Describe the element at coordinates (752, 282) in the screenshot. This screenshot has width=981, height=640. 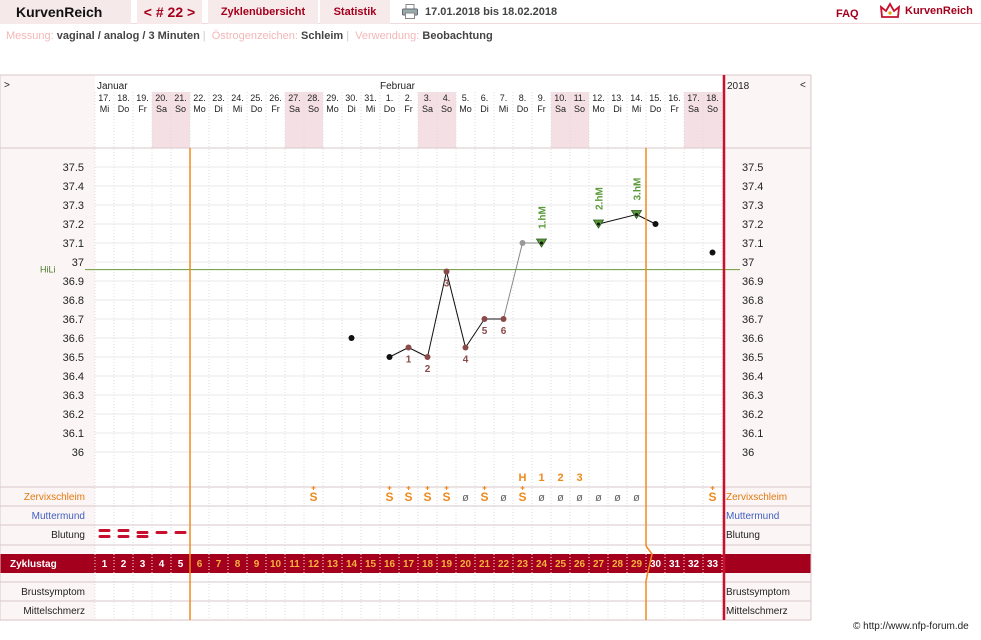
I see `y-tick-right: 36.9` at that location.